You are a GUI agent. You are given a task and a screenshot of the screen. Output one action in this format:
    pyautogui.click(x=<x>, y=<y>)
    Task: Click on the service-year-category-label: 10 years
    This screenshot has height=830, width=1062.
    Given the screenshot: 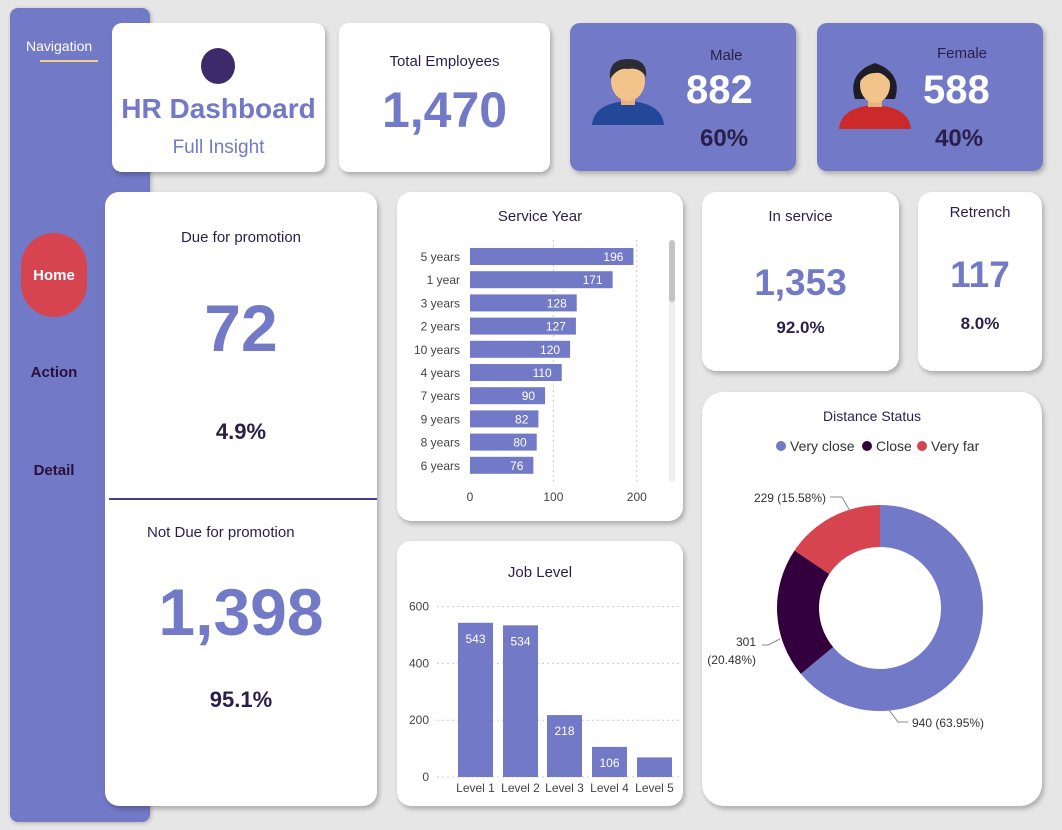 What is the action you would take?
    pyautogui.click(x=437, y=350)
    